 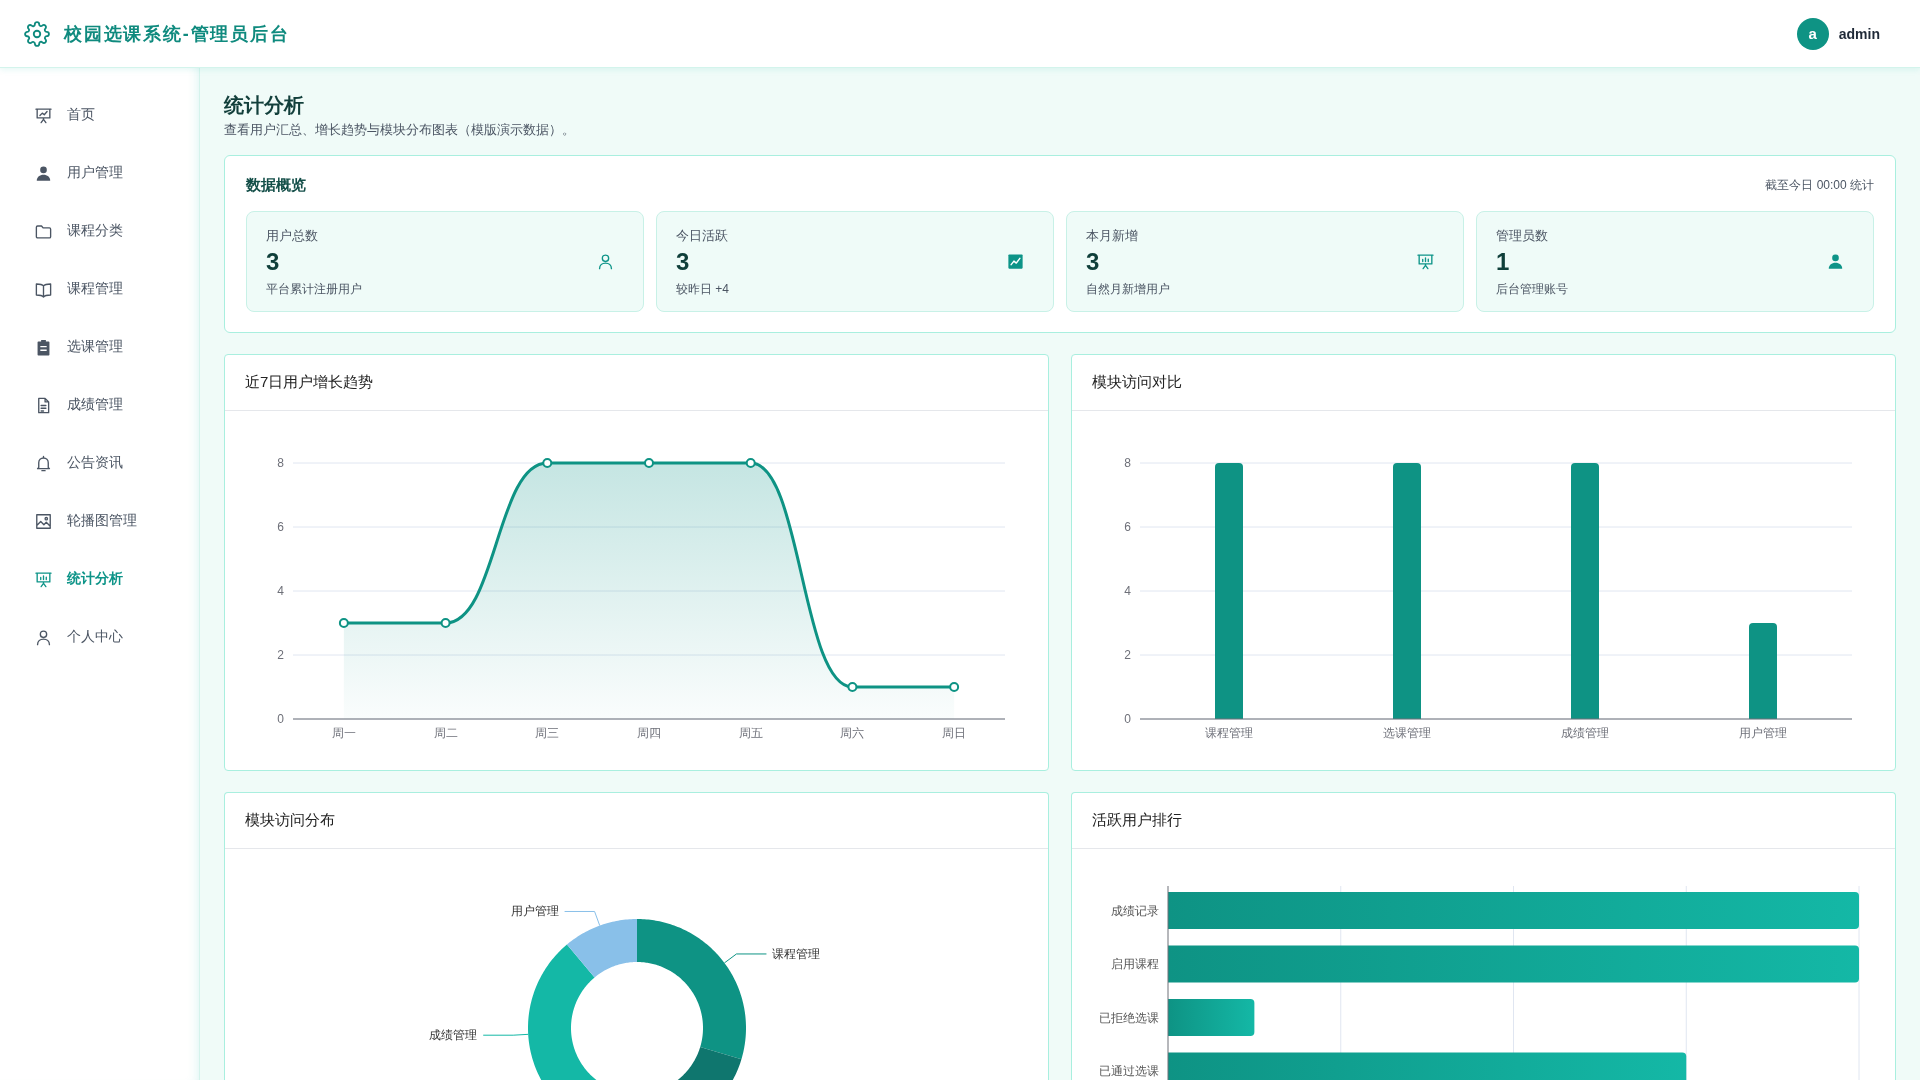 I want to click on sidebar-item: 选课管理, so click(x=99, y=347).